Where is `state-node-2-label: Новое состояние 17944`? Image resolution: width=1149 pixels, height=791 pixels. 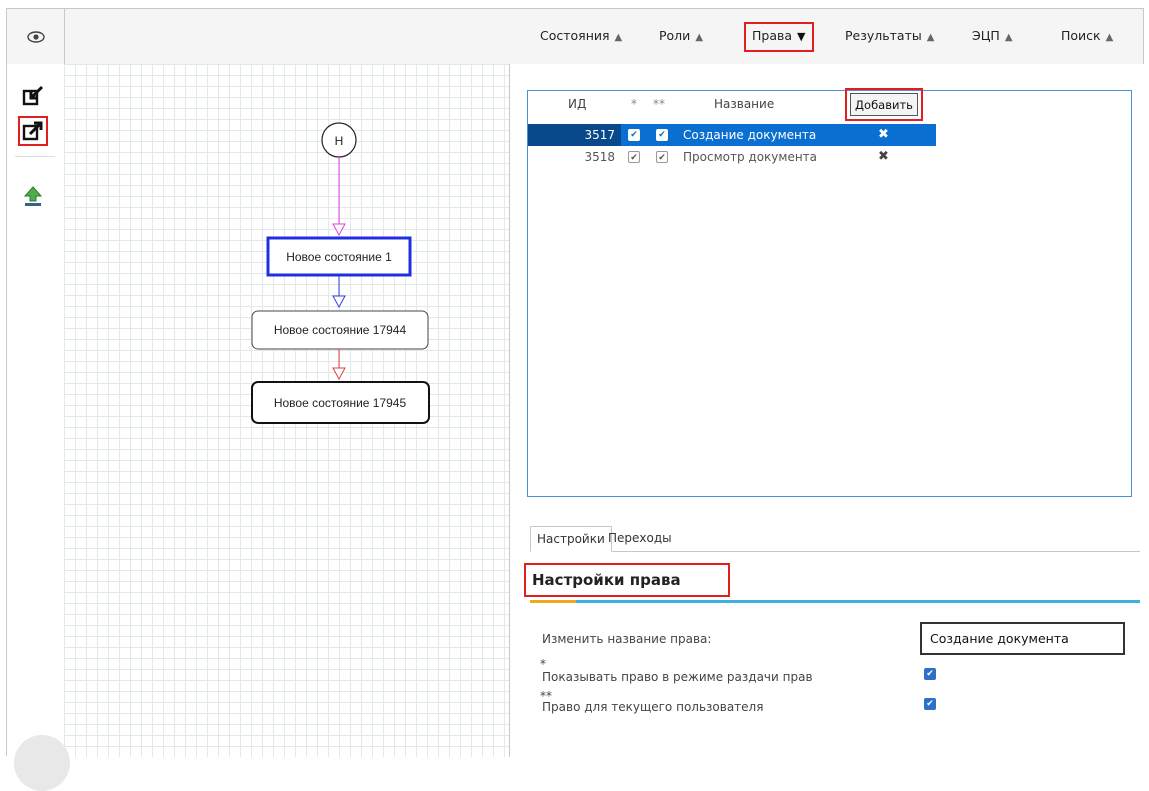 state-node-2-label: Новое состояние 17944 is located at coordinates (340, 330).